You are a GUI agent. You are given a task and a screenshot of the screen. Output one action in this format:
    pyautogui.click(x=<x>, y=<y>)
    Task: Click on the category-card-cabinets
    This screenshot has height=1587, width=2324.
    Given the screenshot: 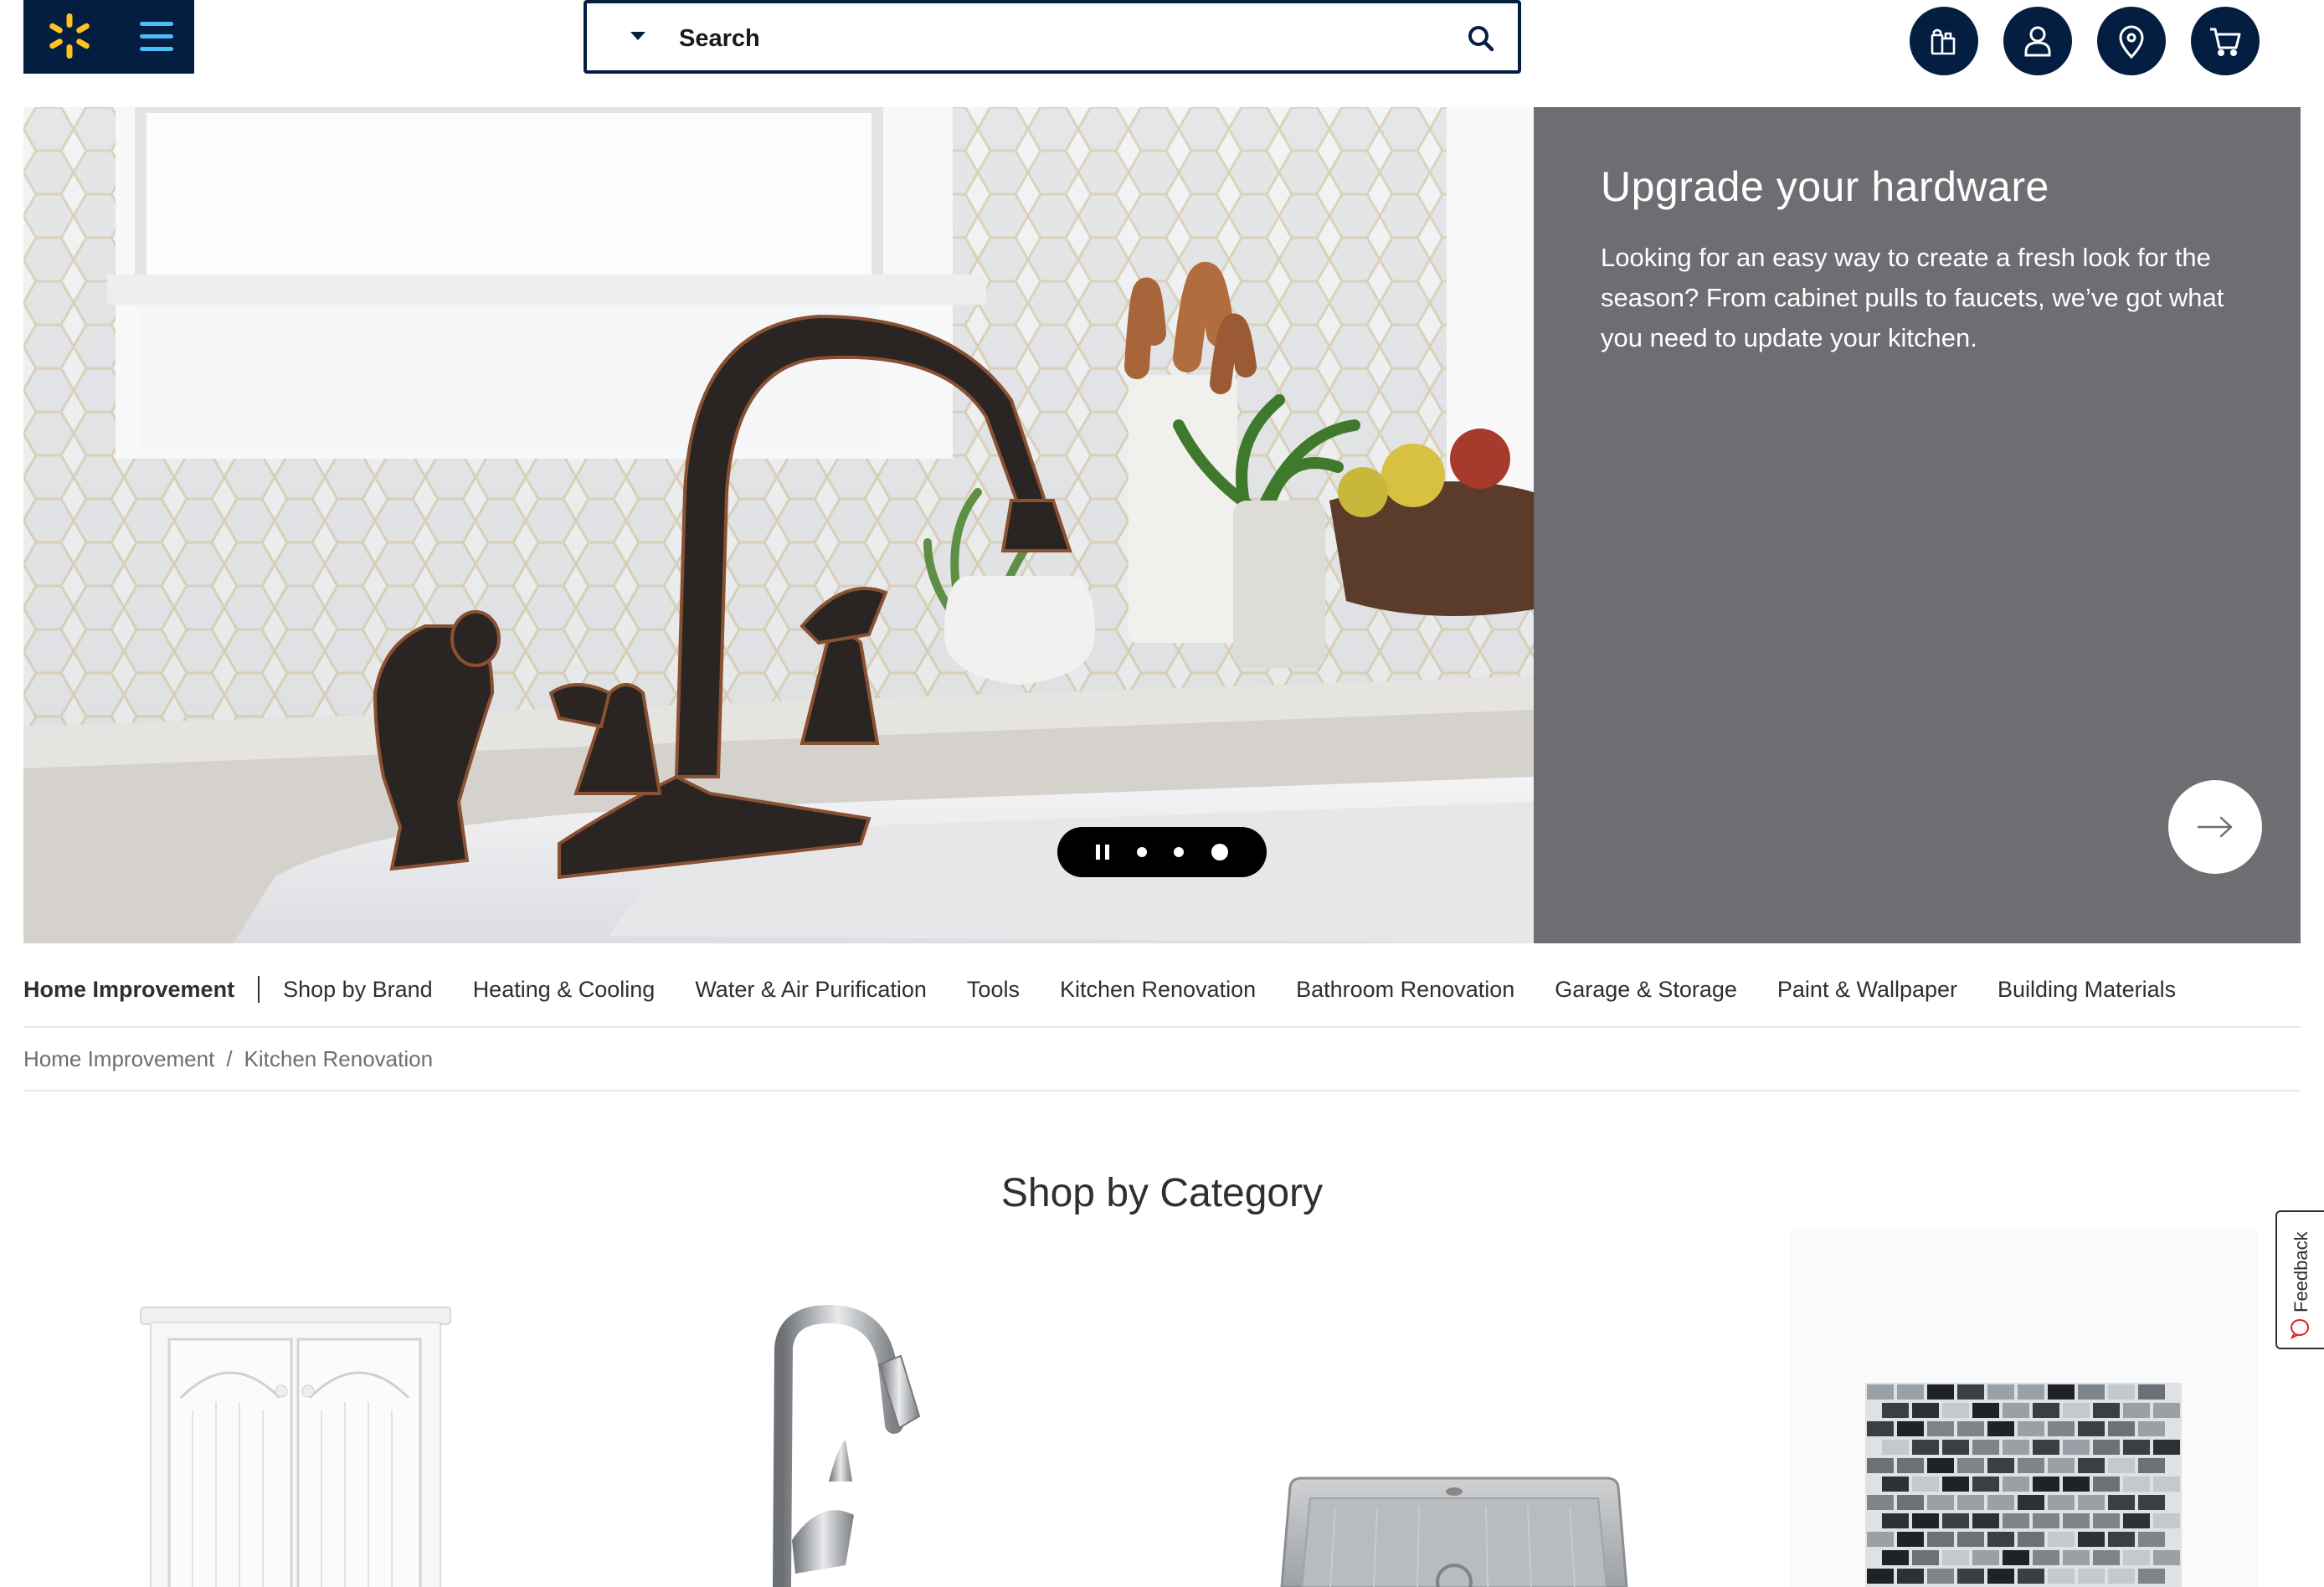 What is the action you would take?
    pyautogui.click(x=360, y=1409)
    